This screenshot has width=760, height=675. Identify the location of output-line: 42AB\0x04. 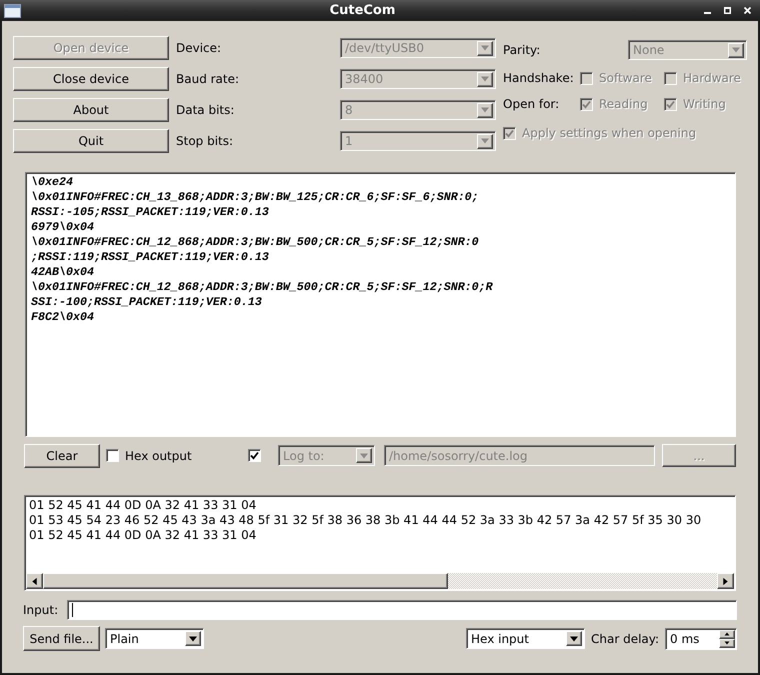
(62, 272).